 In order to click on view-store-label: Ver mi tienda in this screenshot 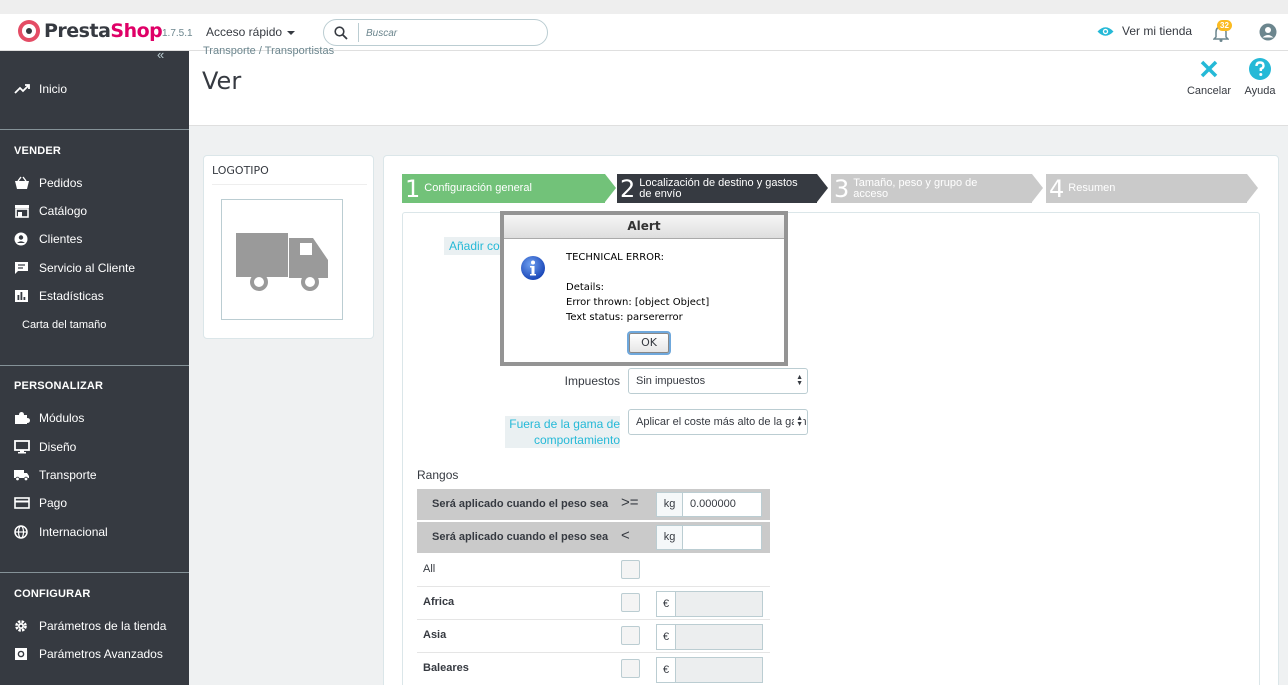, I will do `click(1157, 31)`.